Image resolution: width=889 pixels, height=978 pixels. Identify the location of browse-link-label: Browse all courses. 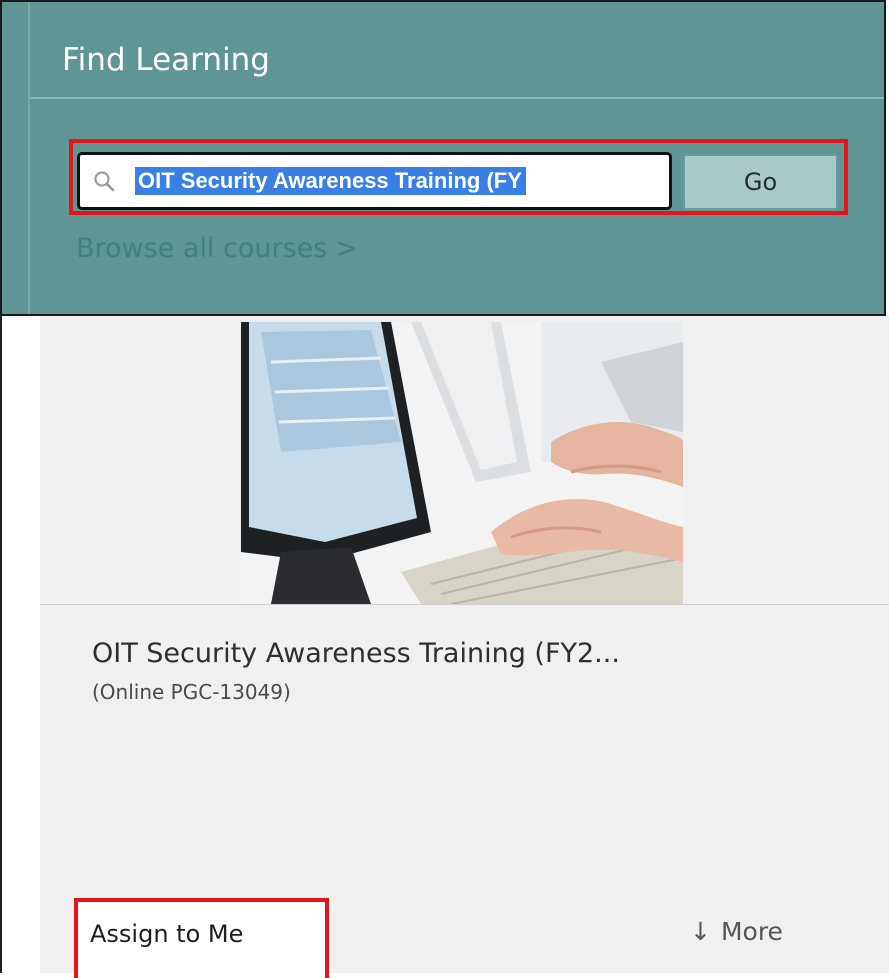
(202, 248).